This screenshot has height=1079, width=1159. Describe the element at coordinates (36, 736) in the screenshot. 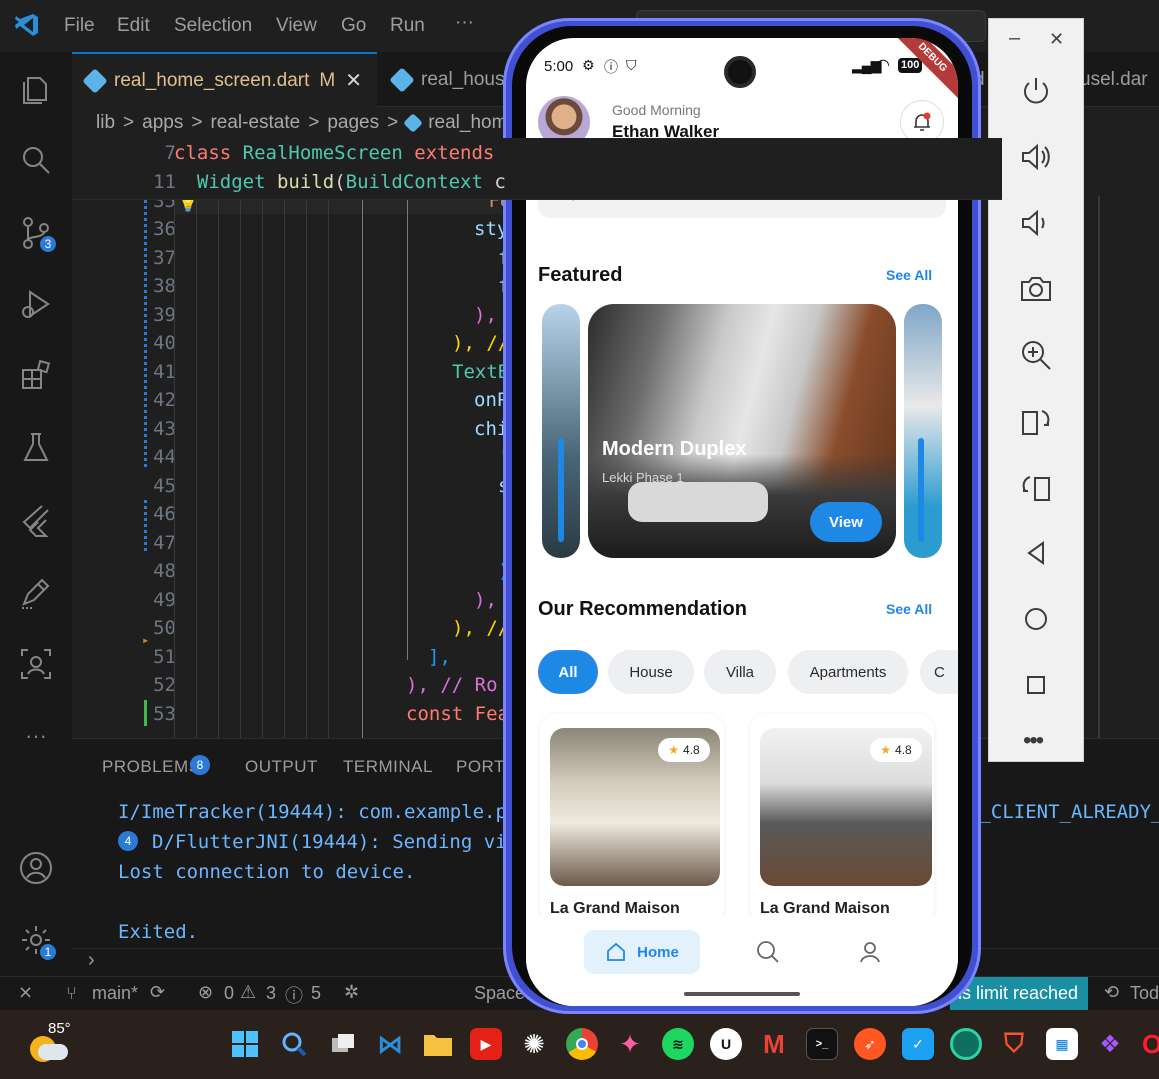

I see `more-views-icon: ···` at that location.